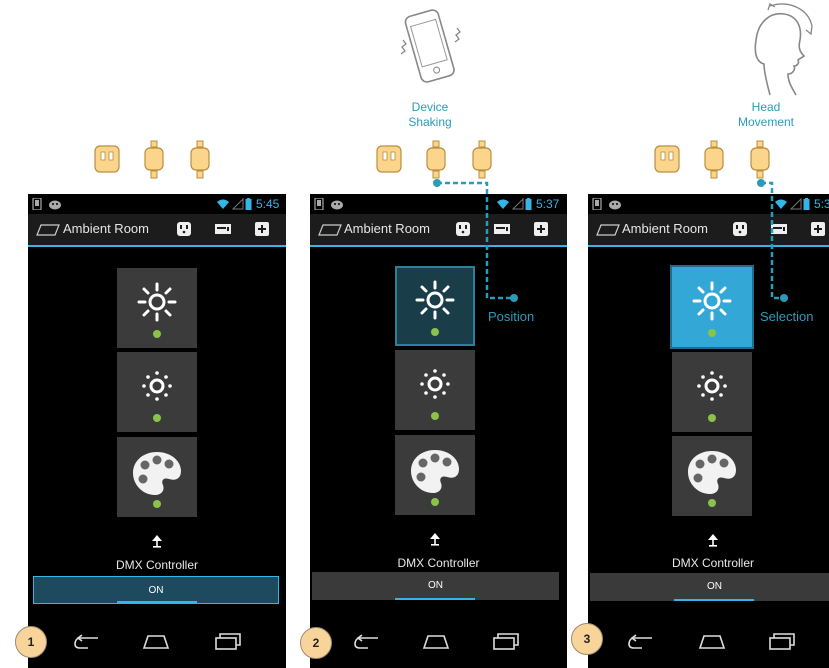 This screenshot has width=829, height=668. Describe the element at coordinates (430, 46) in the screenshot. I see `phone-shaking-illustration` at that location.